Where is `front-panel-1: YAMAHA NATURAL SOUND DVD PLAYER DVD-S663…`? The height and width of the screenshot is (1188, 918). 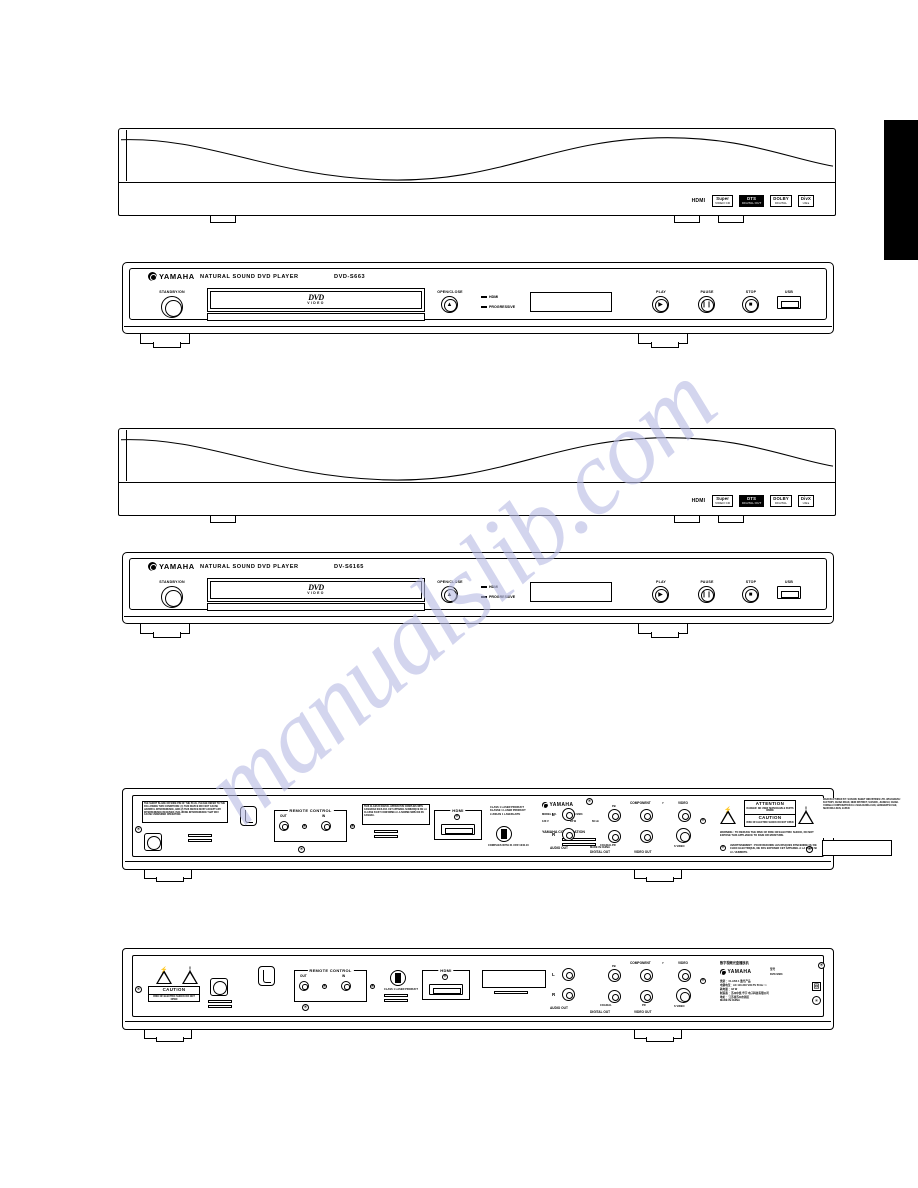
front-panel-1: YAMAHA NATURAL SOUND DVD PLAYER DVD-S663… is located at coordinates (478, 305).